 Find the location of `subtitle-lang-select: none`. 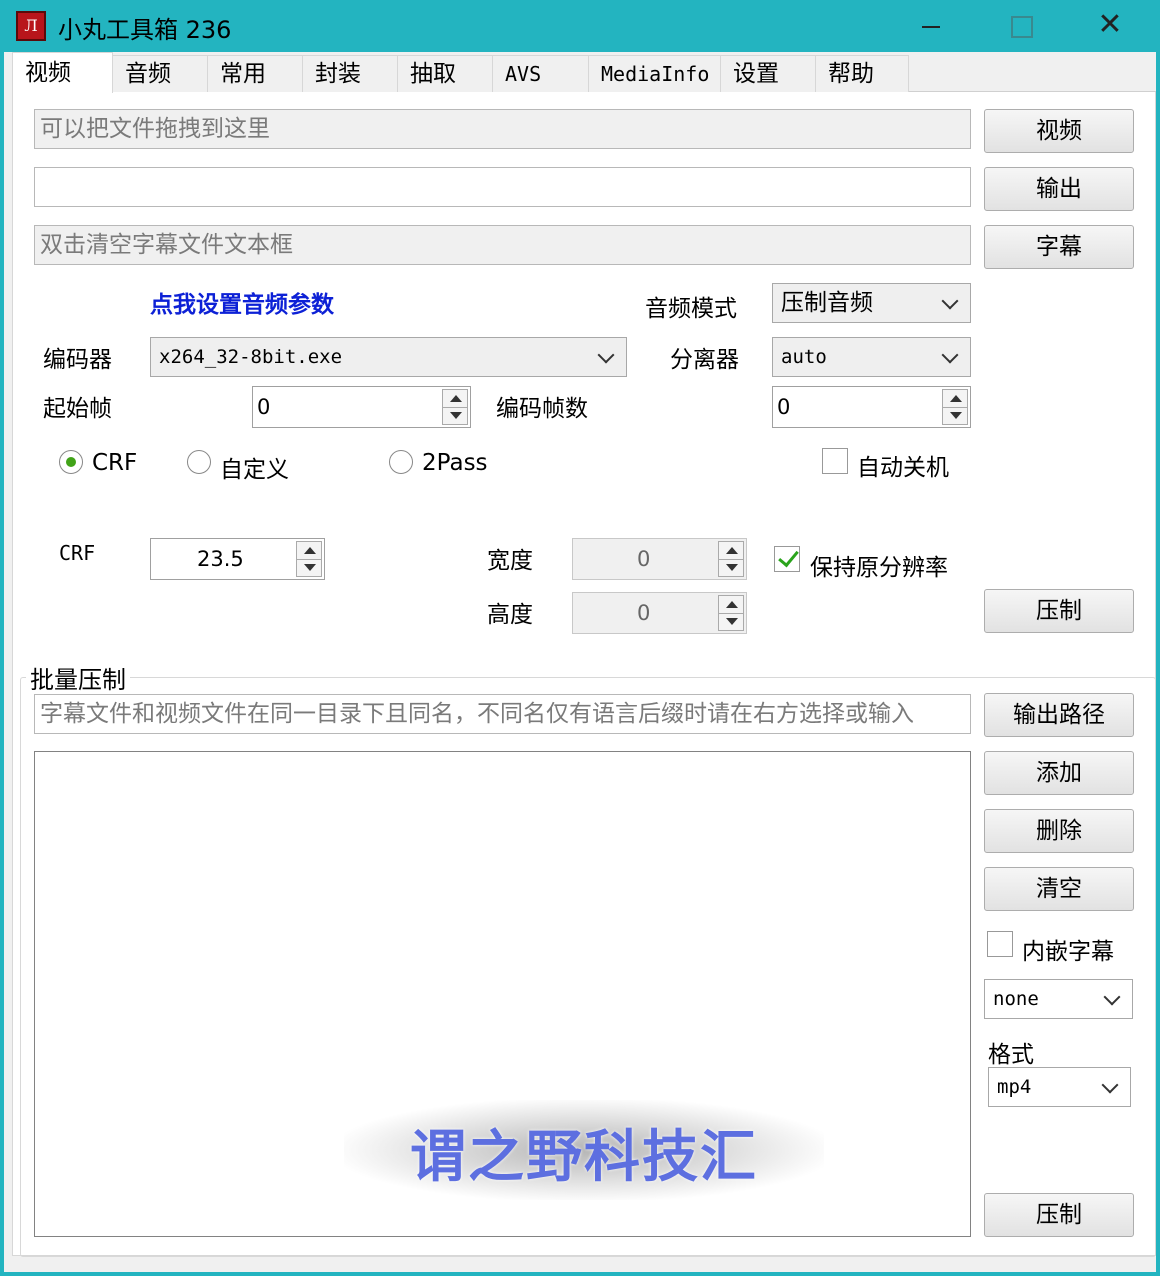

subtitle-lang-select: none is located at coordinates (1058, 999).